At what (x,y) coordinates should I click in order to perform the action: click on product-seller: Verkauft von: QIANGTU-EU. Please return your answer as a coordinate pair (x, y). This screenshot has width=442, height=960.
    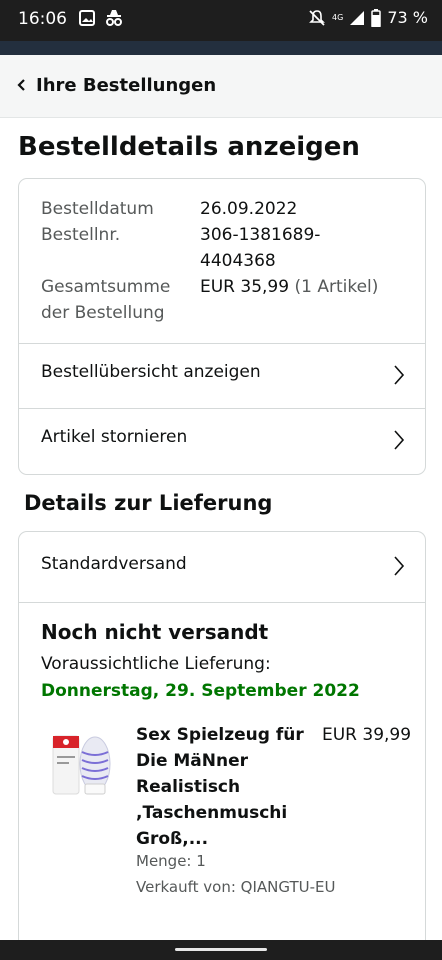
    Looking at the image, I should click on (236, 887).